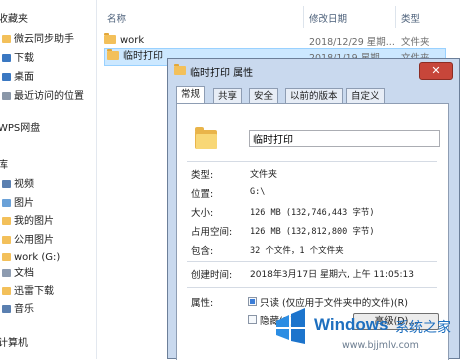 The image size is (460, 360). Describe the element at coordinates (34, 291) in the screenshot. I see `nav-label: 迅雷下载` at that location.